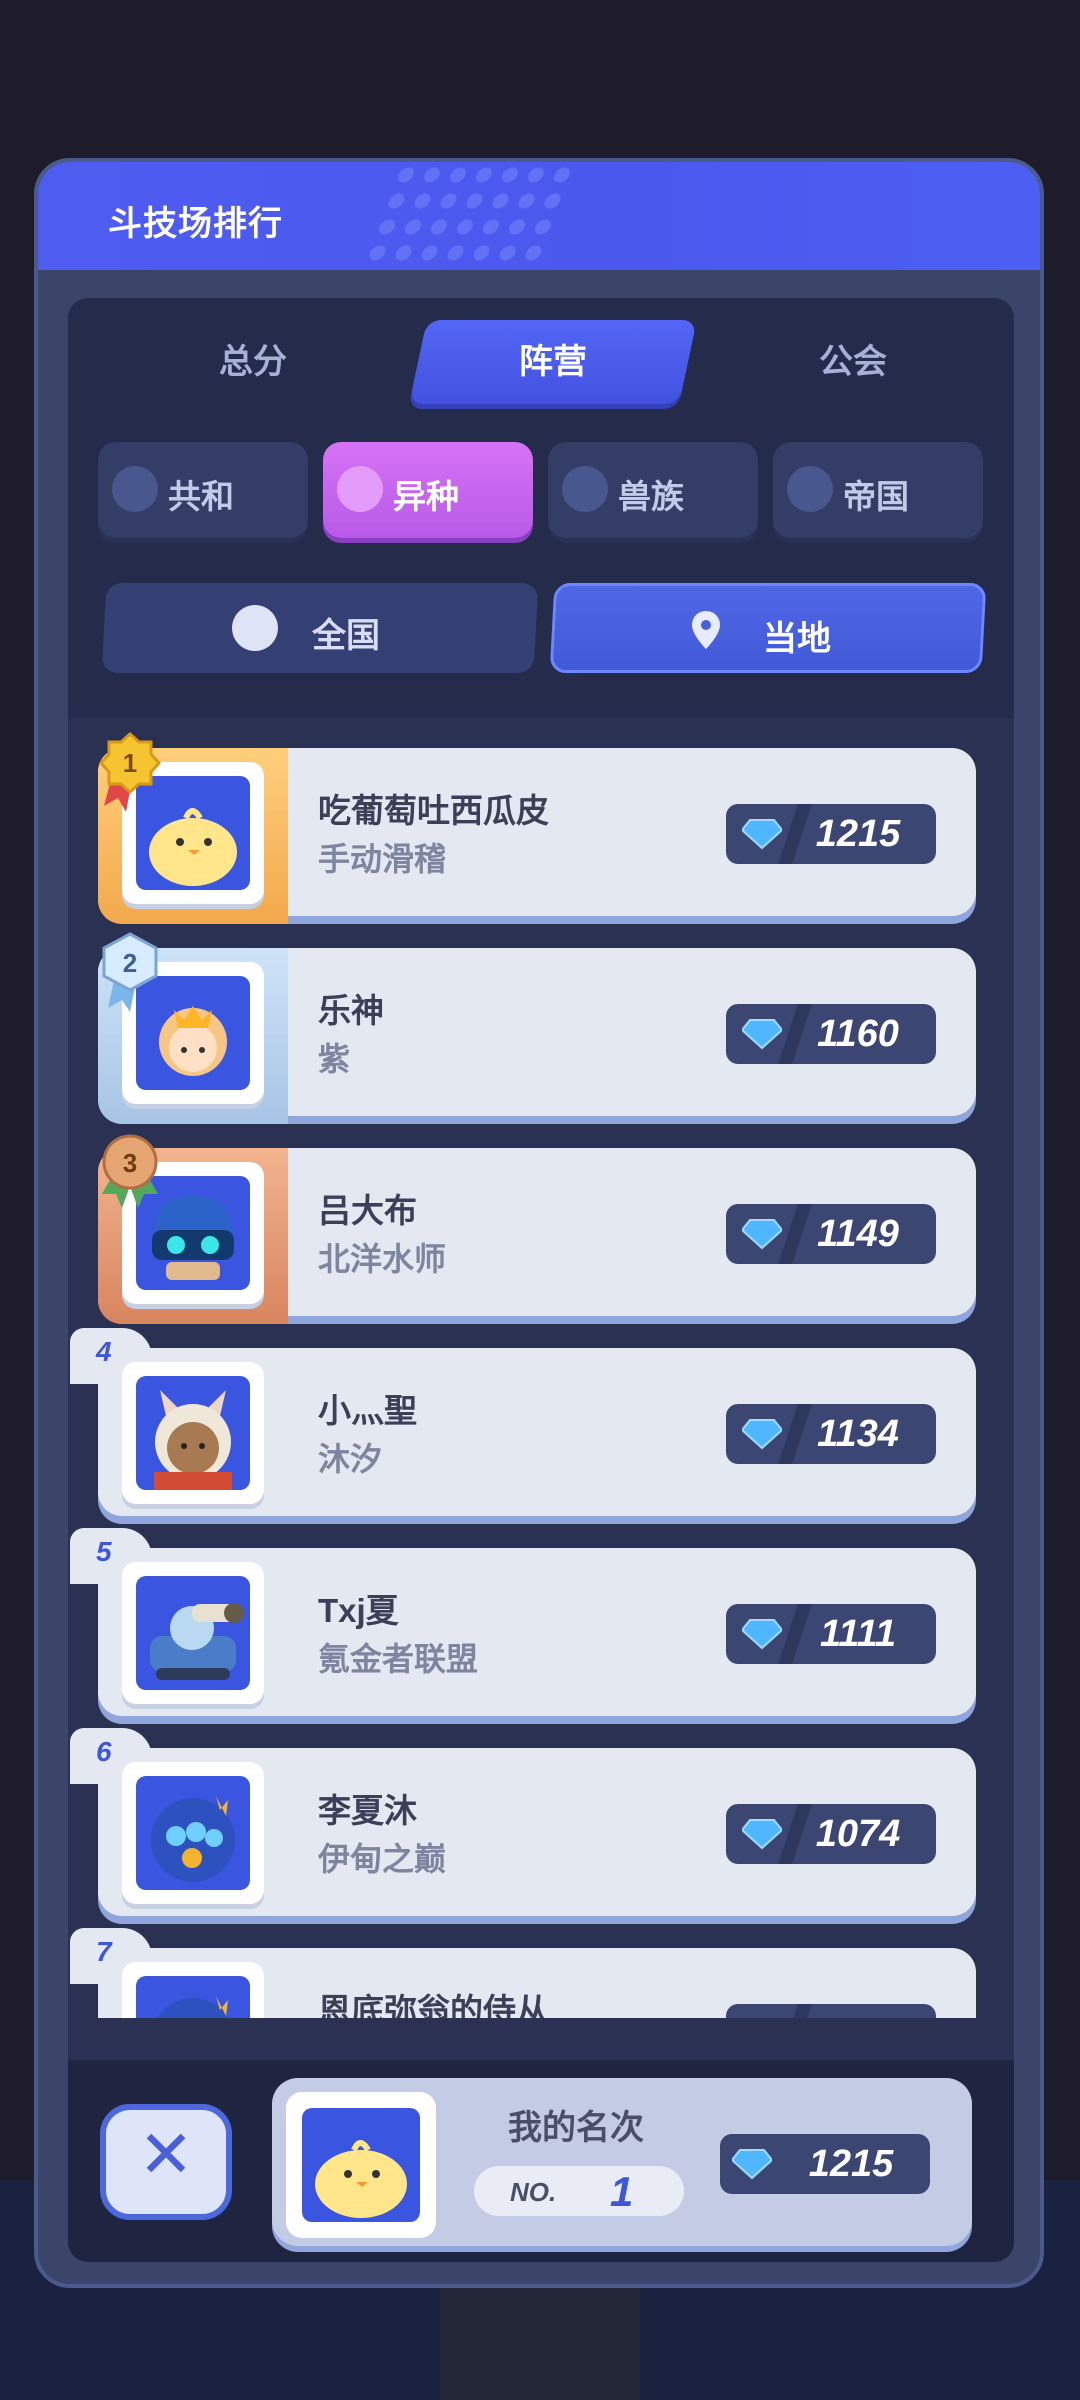 The image size is (1080, 2400). Describe the element at coordinates (810, 489) in the screenshot. I see `emblem-icon` at that location.